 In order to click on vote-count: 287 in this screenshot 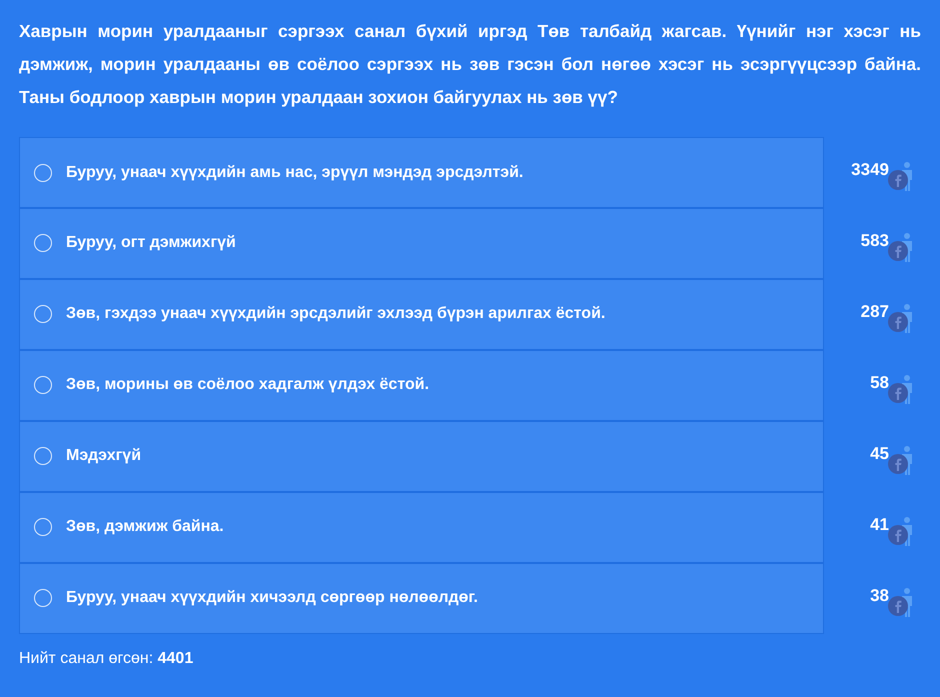, I will do `click(874, 312)`.